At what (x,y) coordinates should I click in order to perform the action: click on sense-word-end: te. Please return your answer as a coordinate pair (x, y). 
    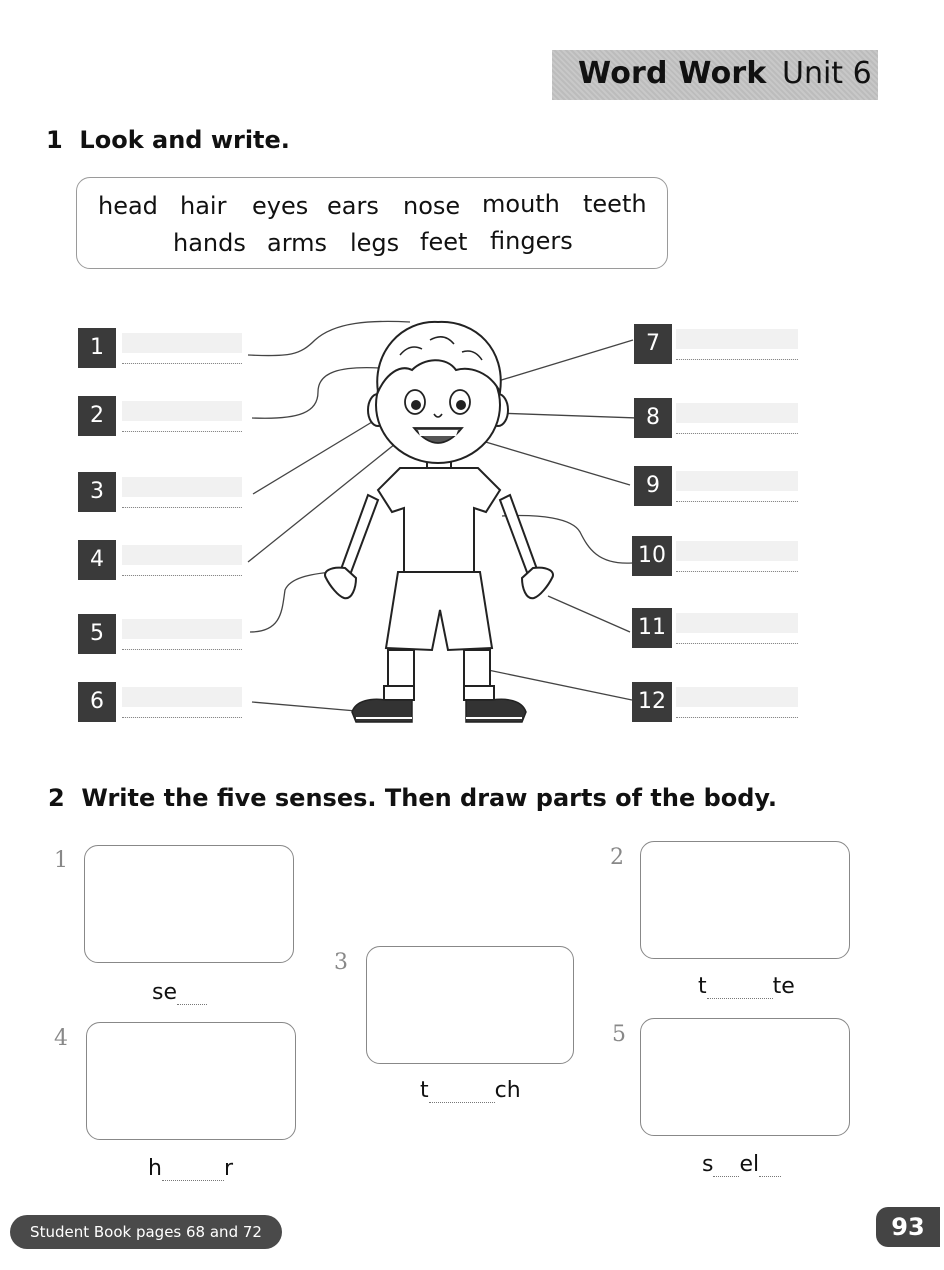
    Looking at the image, I should click on (783, 986).